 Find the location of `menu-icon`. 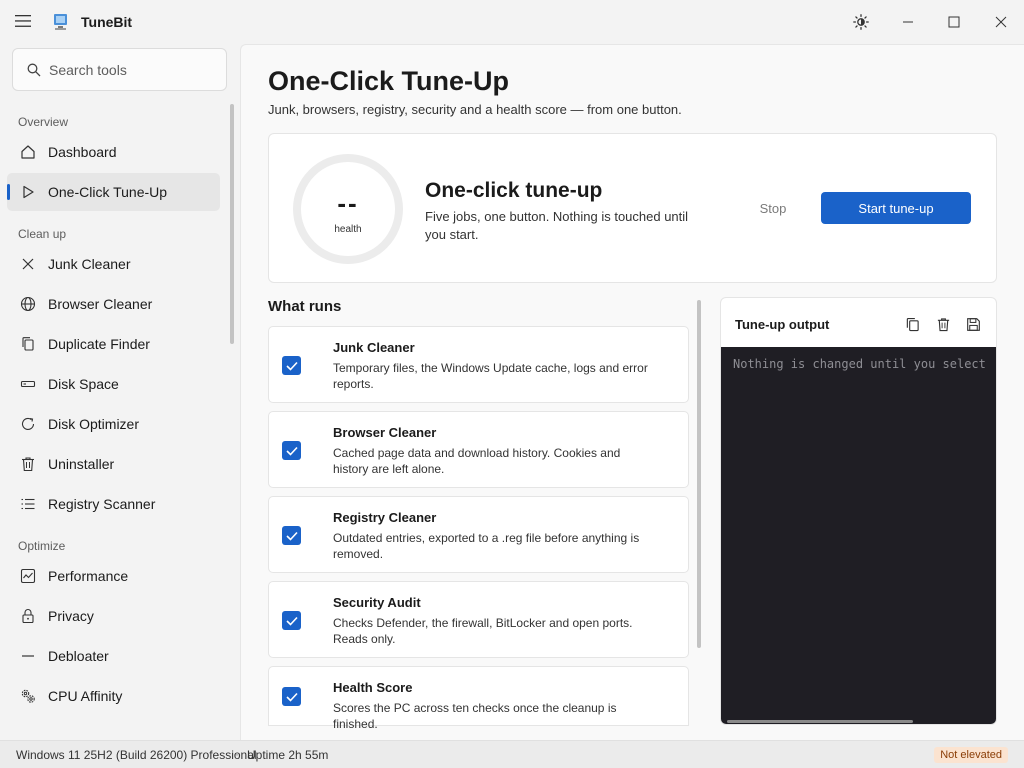

menu-icon is located at coordinates (23, 21).